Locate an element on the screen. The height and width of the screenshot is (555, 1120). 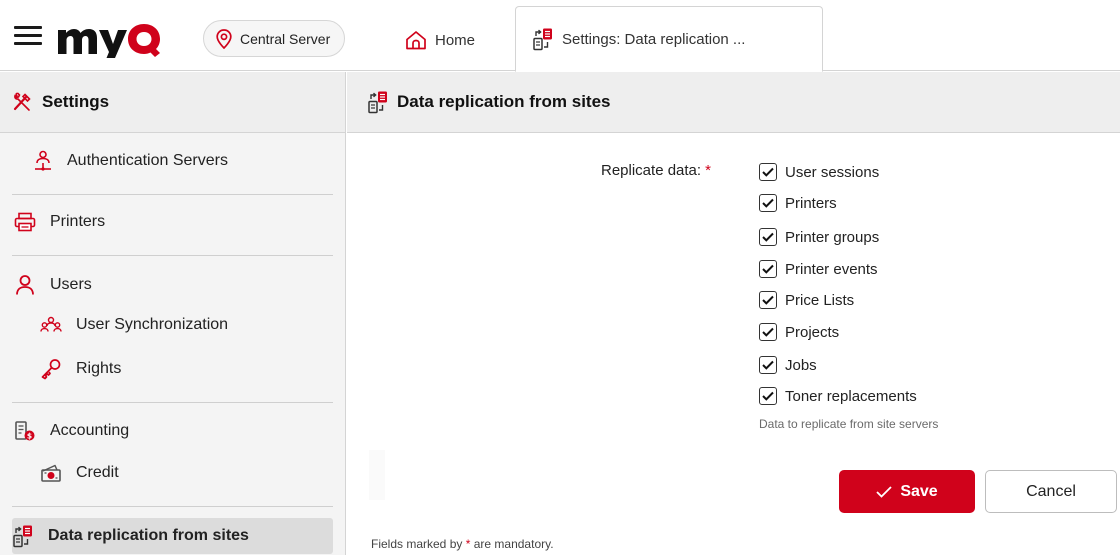
checkbox-label: User sessions is located at coordinates (832, 172).